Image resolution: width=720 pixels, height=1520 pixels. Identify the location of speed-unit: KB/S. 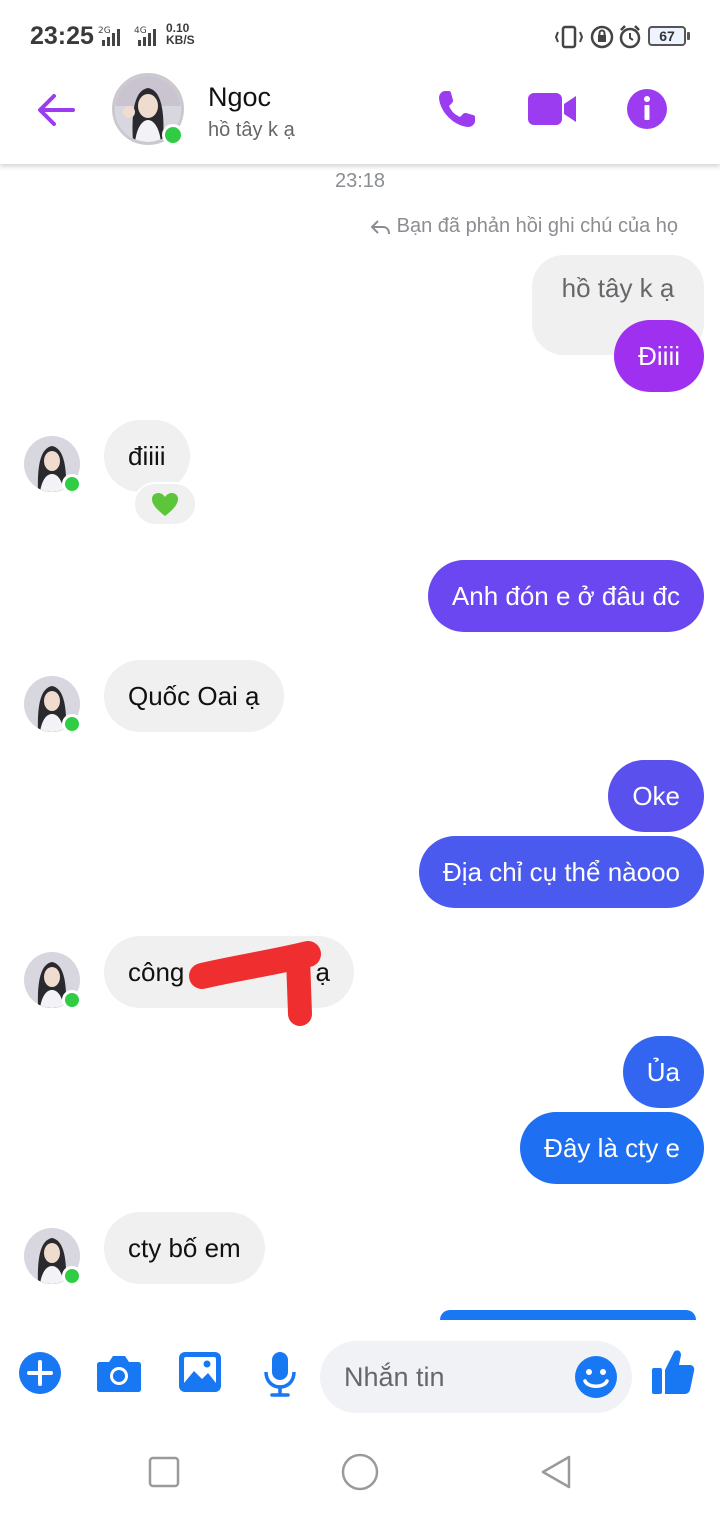
(180, 40).